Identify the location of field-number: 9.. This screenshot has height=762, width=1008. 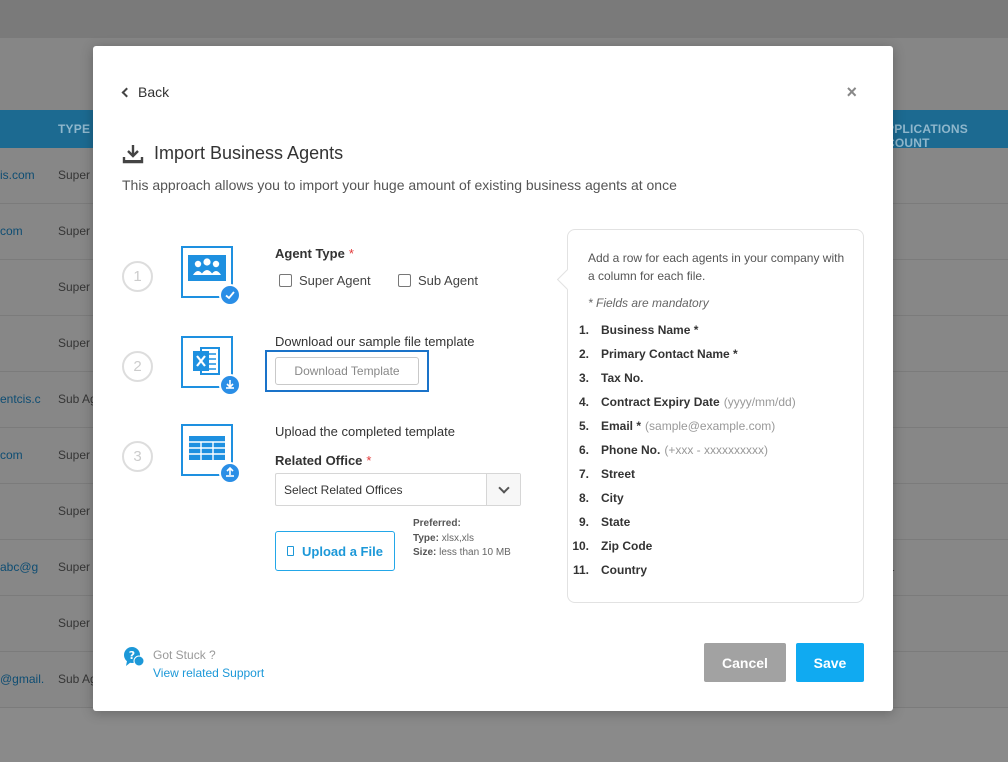
(583, 522).